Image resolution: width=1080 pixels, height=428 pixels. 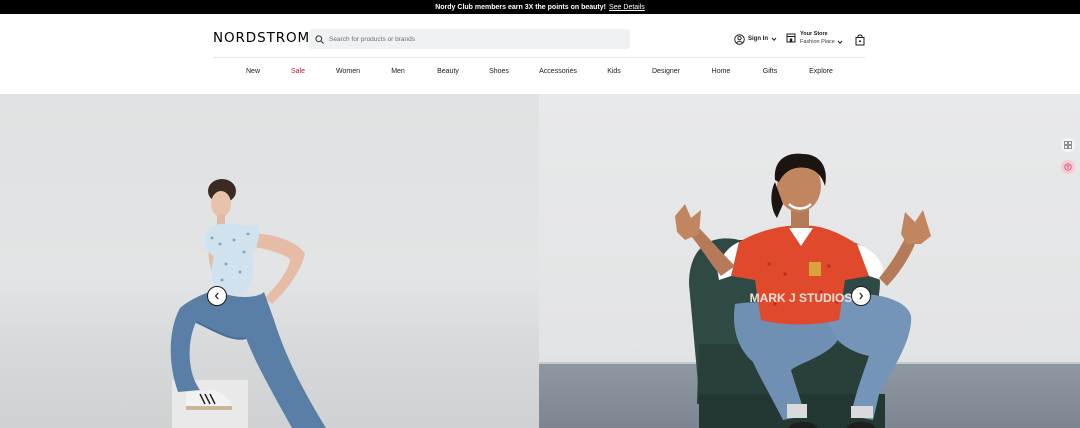 What do you see at coordinates (499, 71) in the screenshot?
I see `nav-item-shoes: Shoes` at bounding box center [499, 71].